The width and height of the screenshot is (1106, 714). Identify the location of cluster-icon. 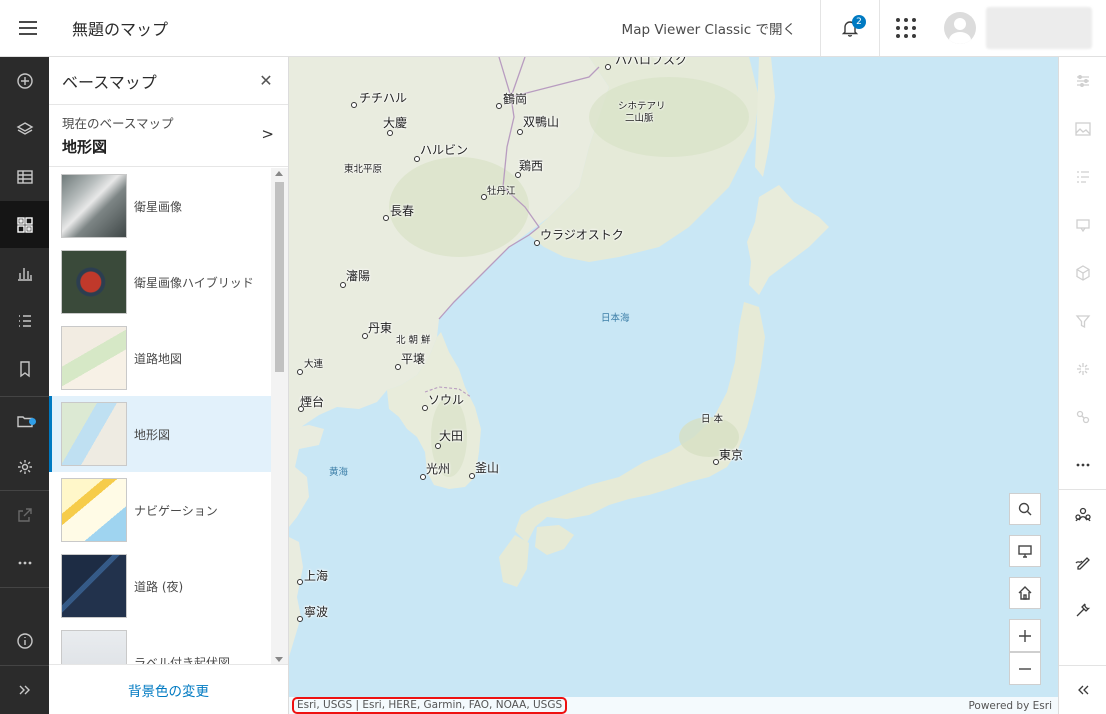
(1082, 272).